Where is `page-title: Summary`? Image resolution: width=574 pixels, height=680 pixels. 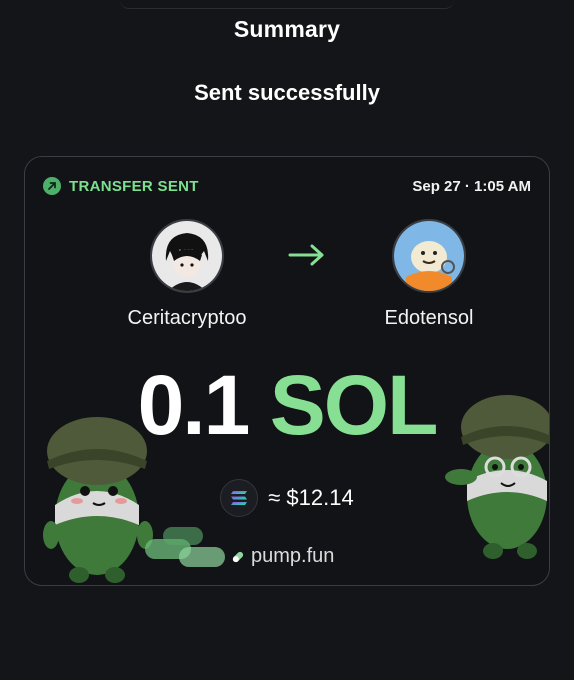 page-title: Summary is located at coordinates (287, 29).